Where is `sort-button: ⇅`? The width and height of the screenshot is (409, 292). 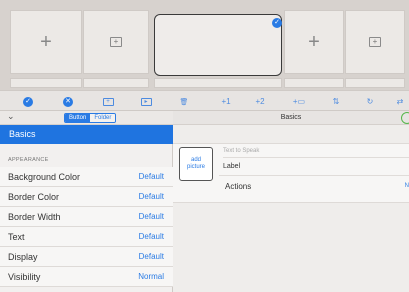 sort-button: ⇅ is located at coordinates (336, 101).